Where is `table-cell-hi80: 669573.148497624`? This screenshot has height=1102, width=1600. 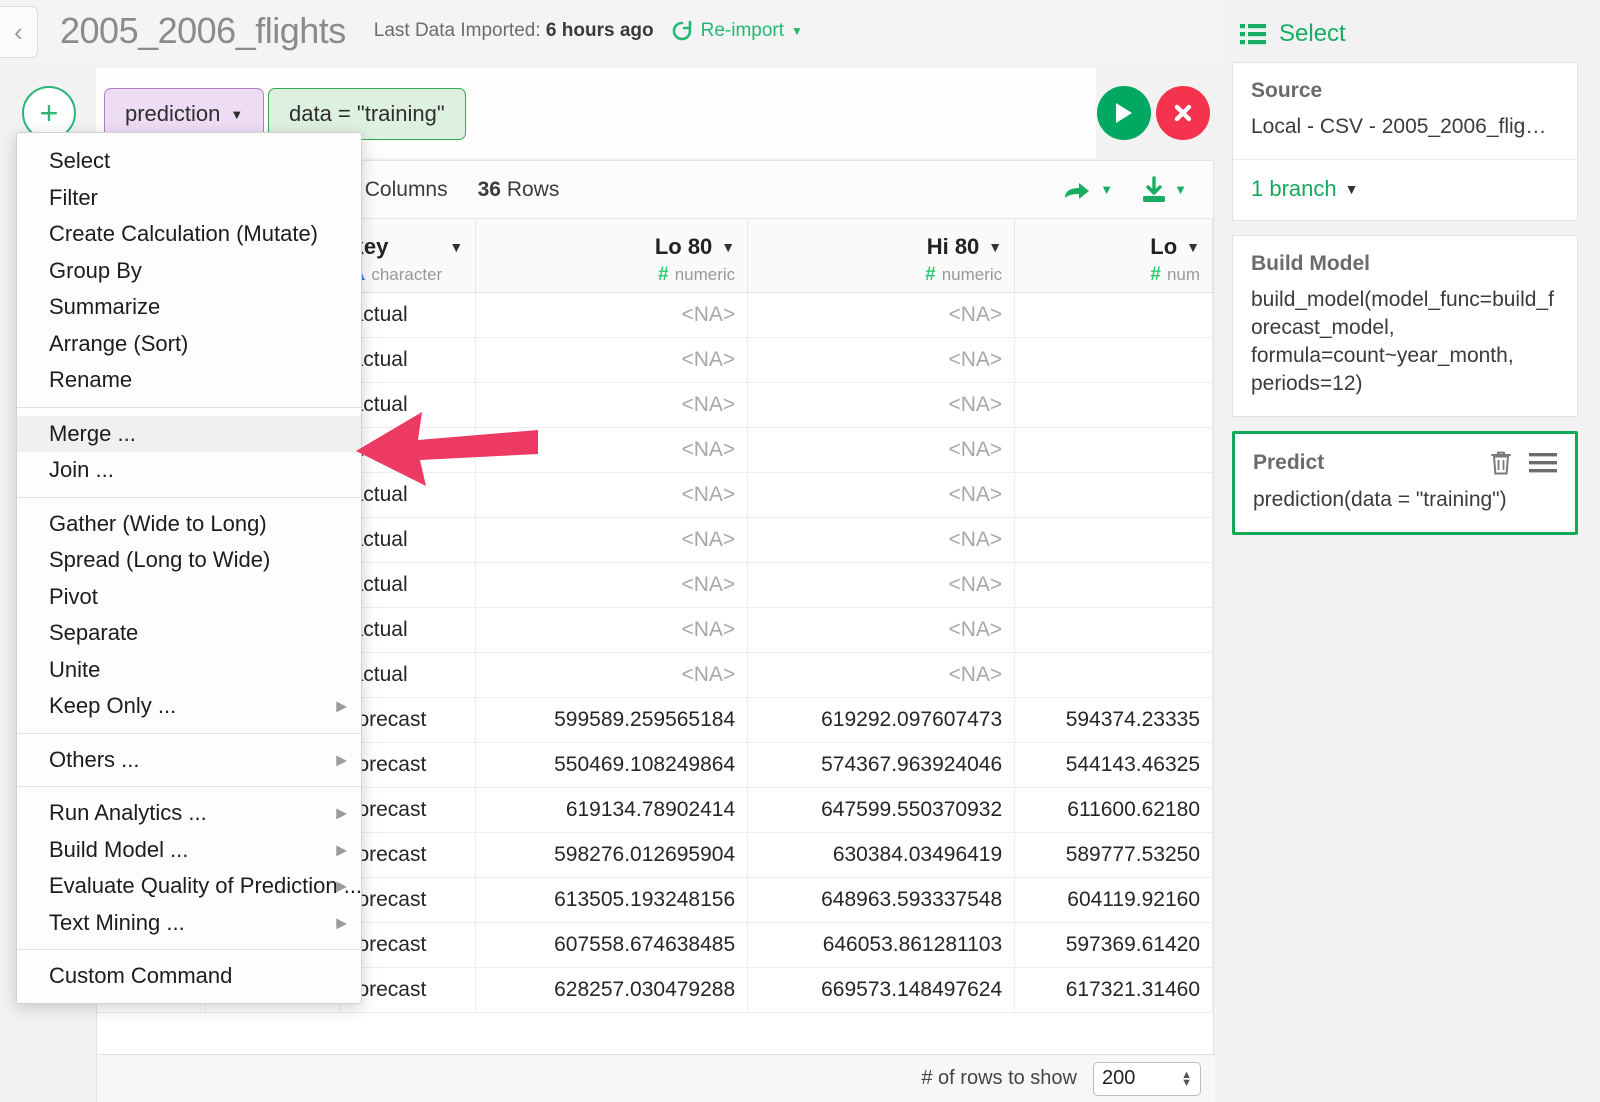
table-cell-hi80: 669573.148497624 is located at coordinates (882, 990).